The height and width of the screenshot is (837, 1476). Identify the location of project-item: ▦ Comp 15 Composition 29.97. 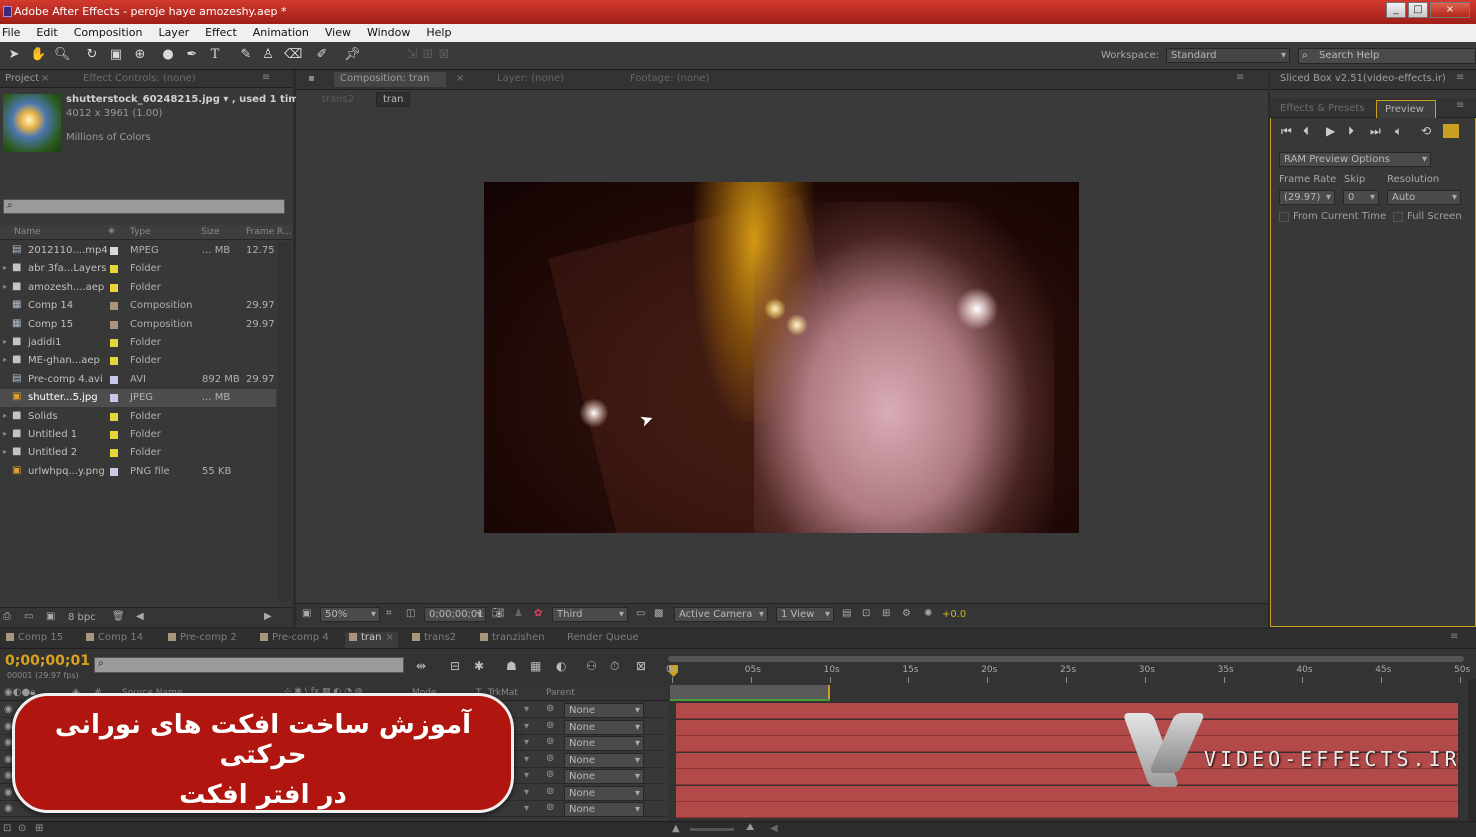
(138, 325).